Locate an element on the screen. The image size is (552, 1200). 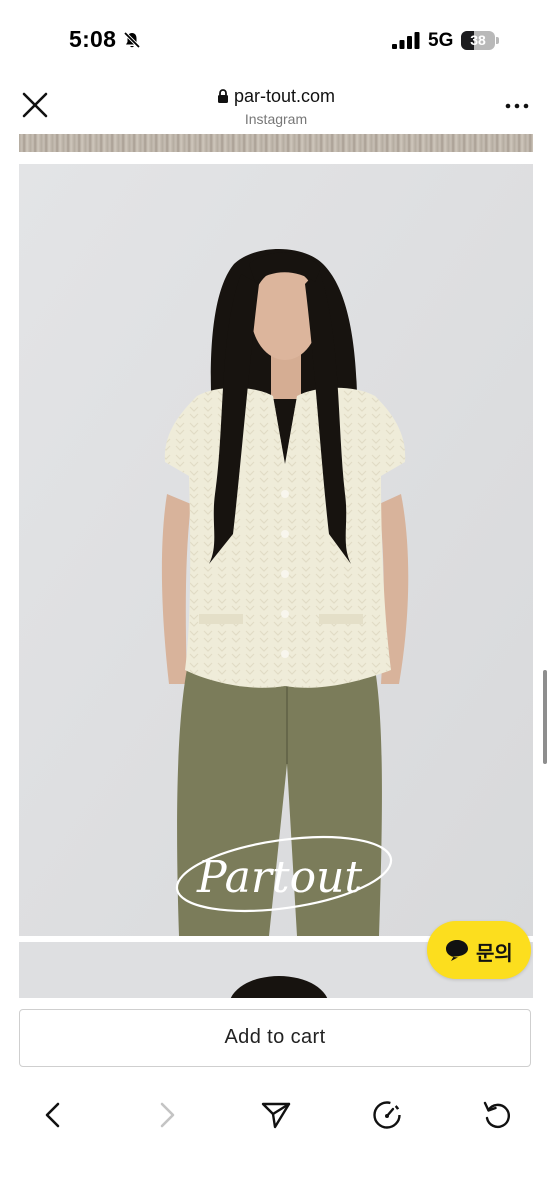
reload-icon is located at coordinates (497, 1115).